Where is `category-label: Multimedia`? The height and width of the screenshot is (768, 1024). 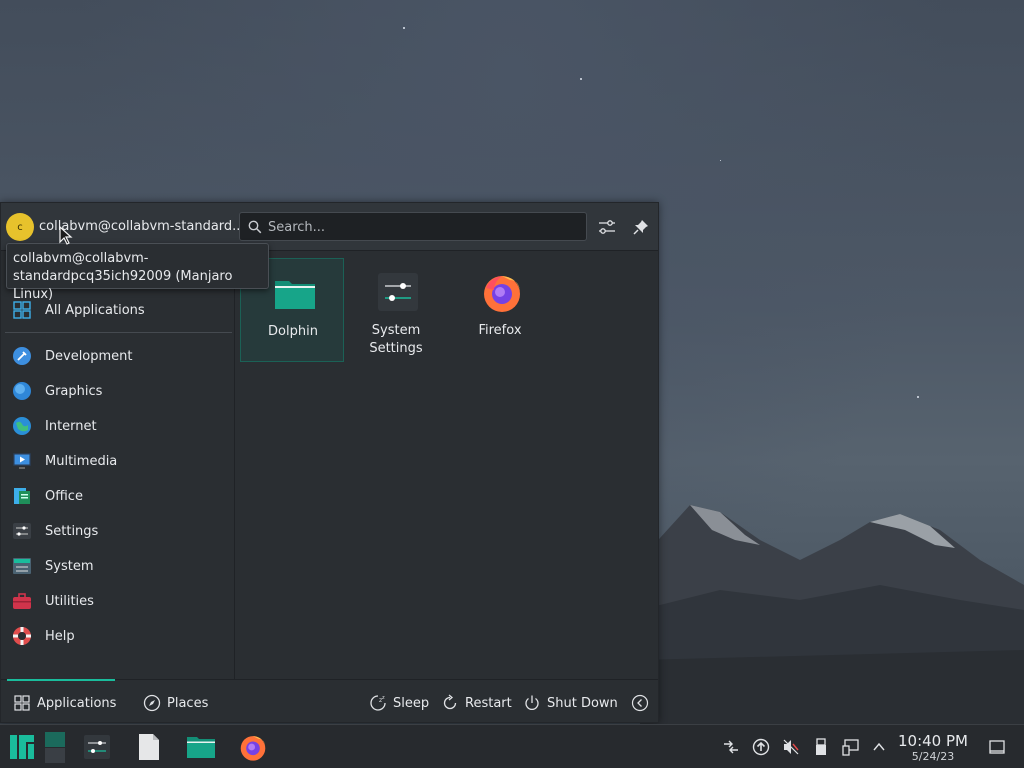 category-label: Multimedia is located at coordinates (81, 461).